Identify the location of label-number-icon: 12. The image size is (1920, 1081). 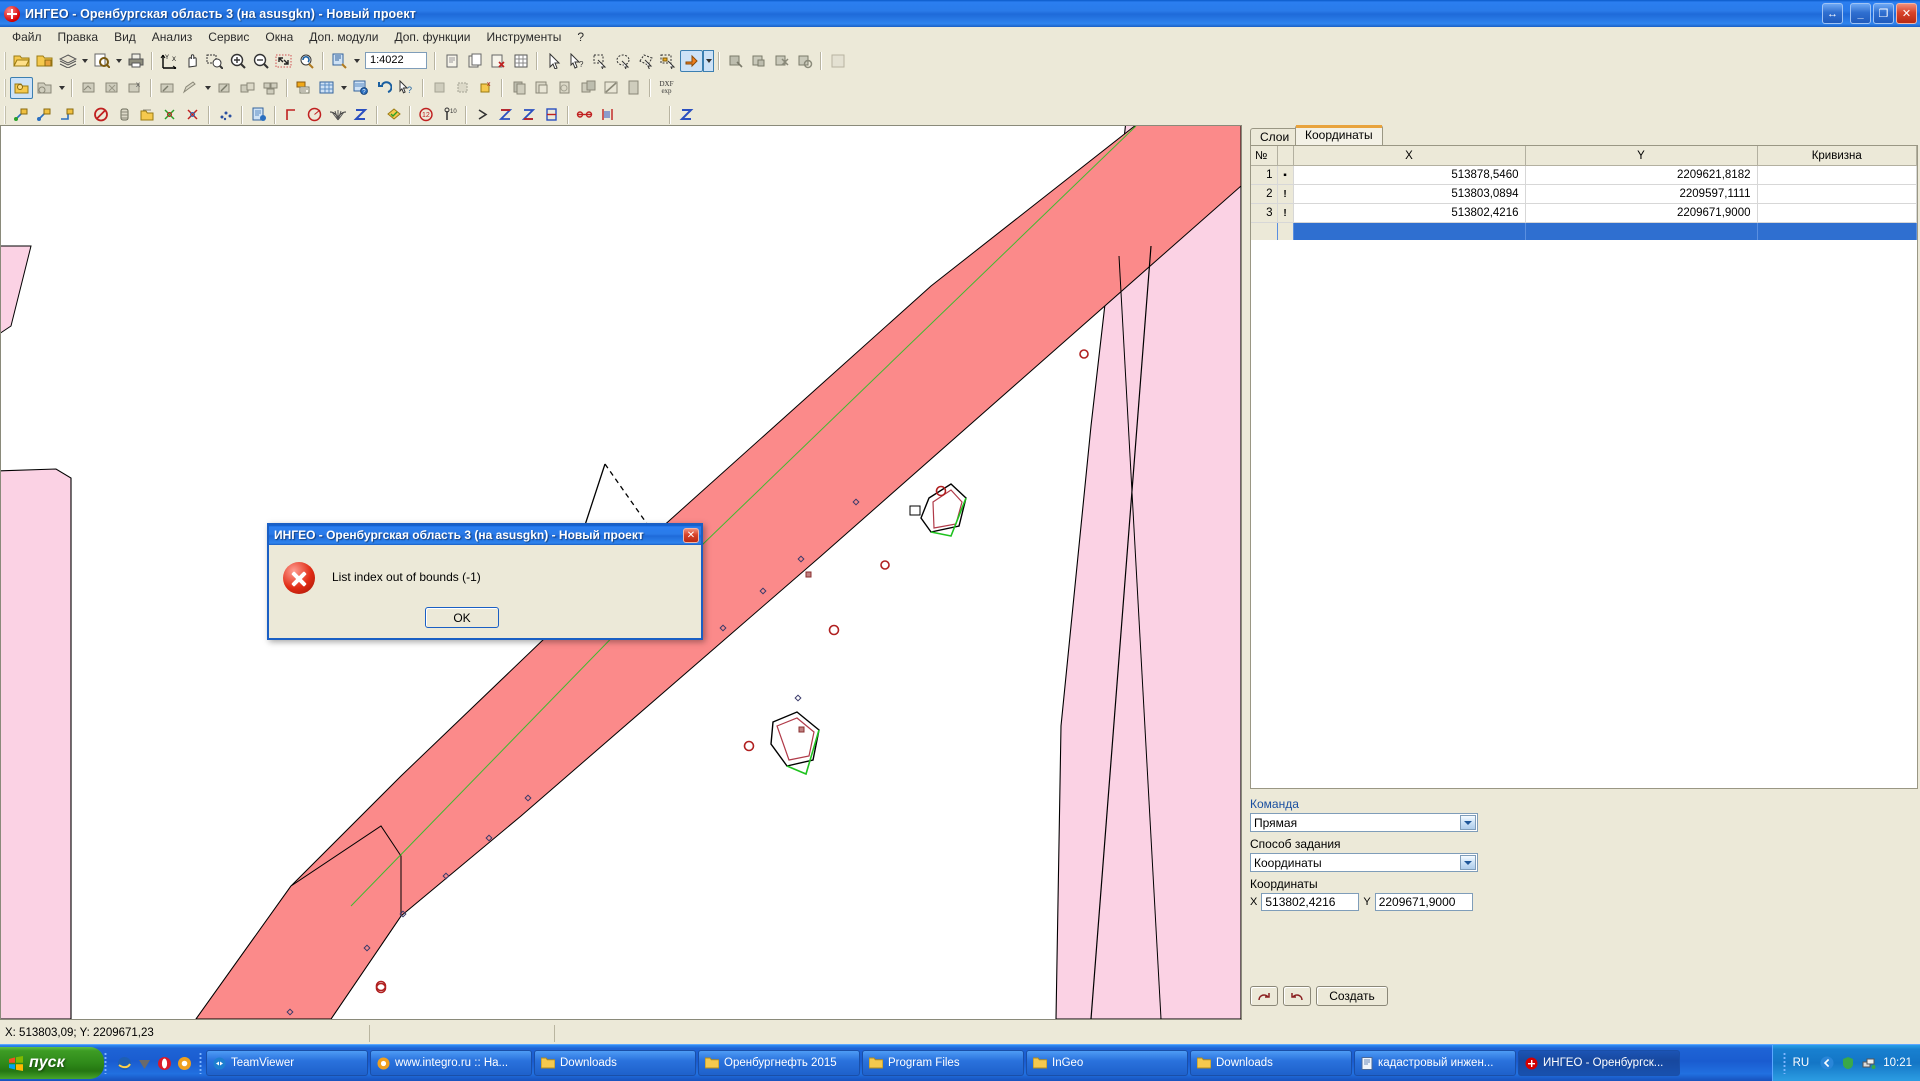
(426, 115).